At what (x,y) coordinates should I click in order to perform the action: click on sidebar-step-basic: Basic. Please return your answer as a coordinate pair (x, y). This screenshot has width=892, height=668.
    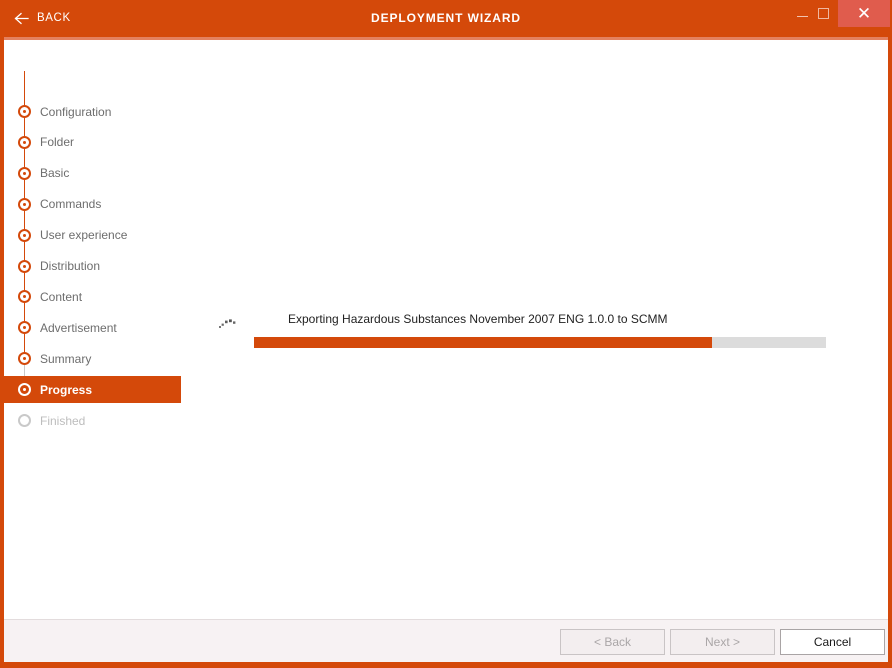
    Looking at the image, I should click on (92, 173).